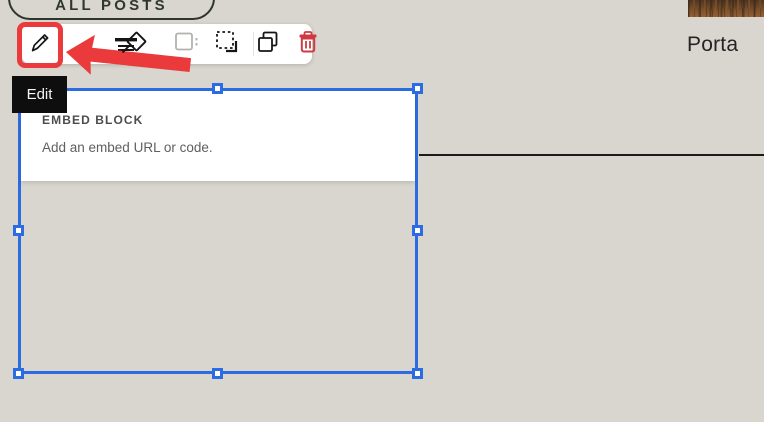  I want to click on resize-handle-middle-right, so click(417, 230).